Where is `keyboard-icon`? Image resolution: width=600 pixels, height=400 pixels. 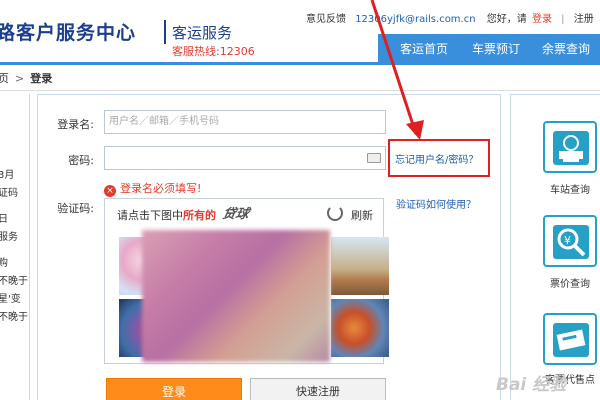
keyboard-icon is located at coordinates (374, 158).